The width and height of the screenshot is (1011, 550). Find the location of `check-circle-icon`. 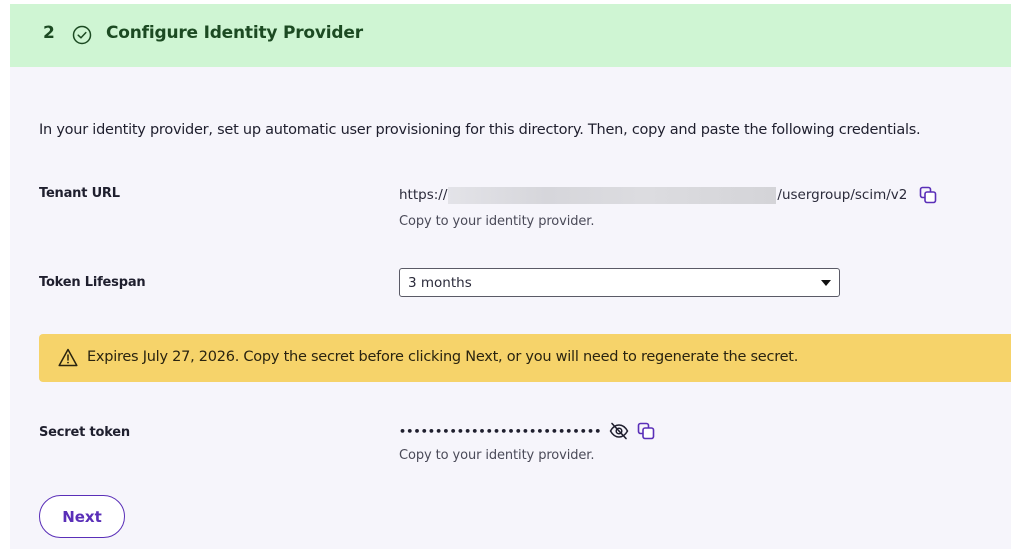

check-circle-icon is located at coordinates (82, 35).